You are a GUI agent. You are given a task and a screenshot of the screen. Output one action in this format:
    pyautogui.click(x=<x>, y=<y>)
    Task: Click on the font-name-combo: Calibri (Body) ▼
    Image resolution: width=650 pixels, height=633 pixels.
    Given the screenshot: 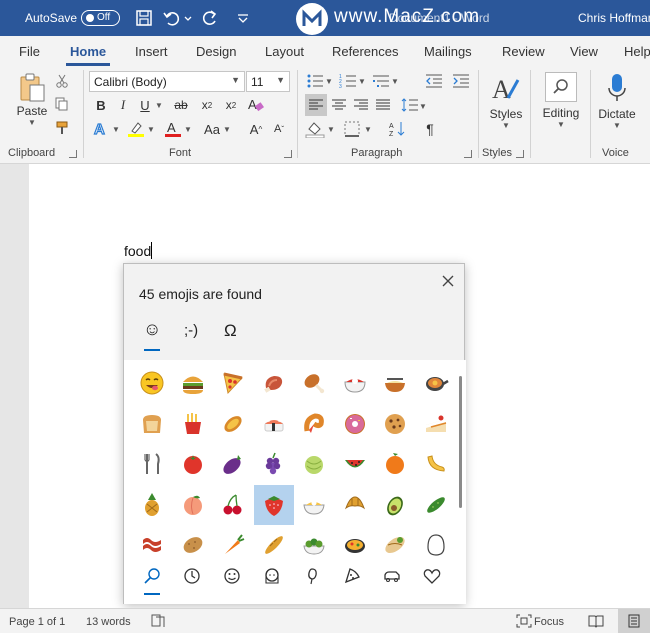 What is the action you would take?
    pyautogui.click(x=167, y=81)
    